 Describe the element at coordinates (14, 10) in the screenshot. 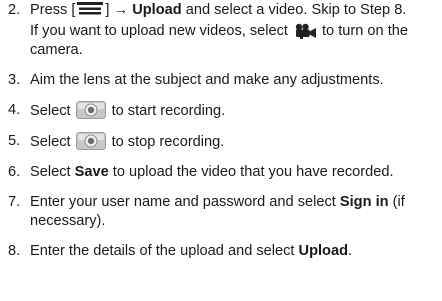

I see `step-number: 2.` at that location.